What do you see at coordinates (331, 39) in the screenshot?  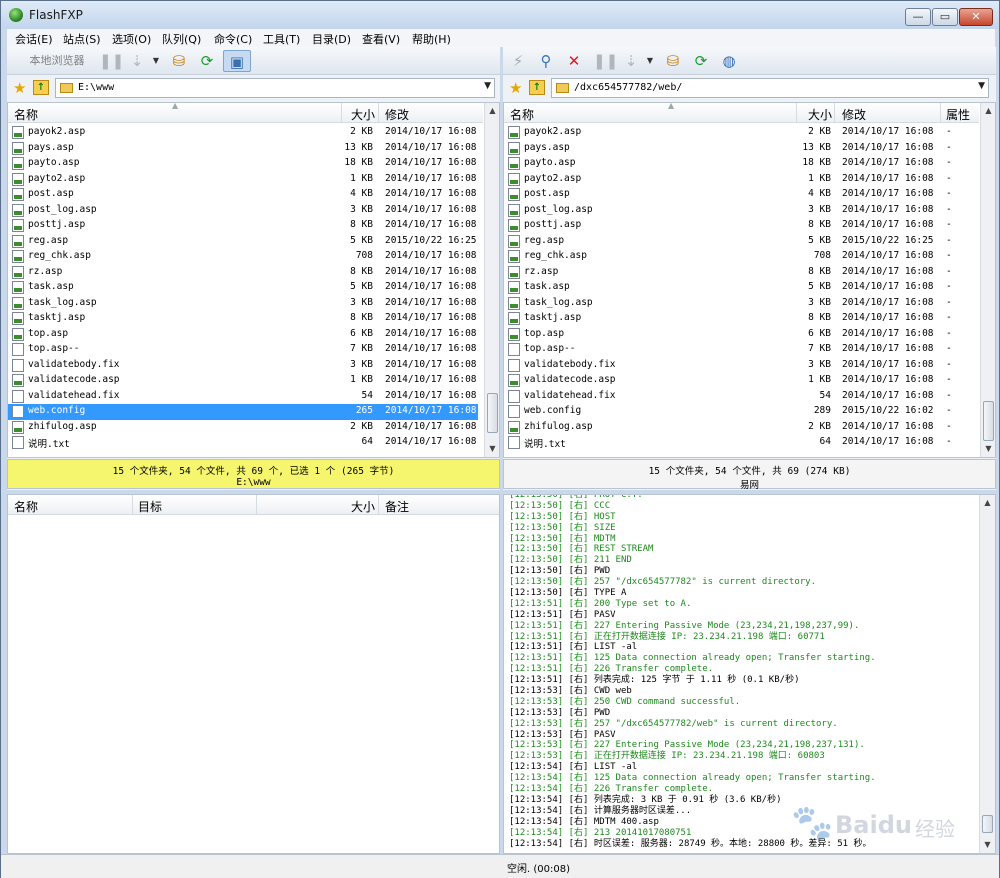 I see `menu-directory: 目录(D)` at bounding box center [331, 39].